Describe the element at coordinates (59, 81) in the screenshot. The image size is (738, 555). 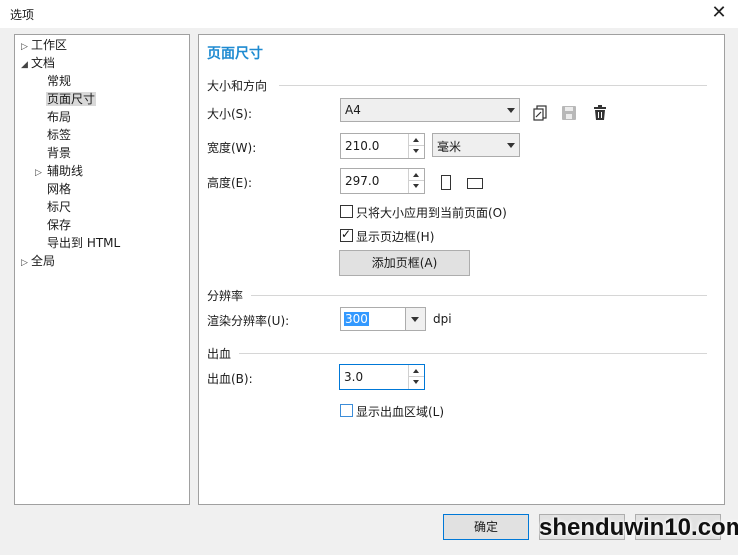
I see `tree-item-general: 常规` at that location.